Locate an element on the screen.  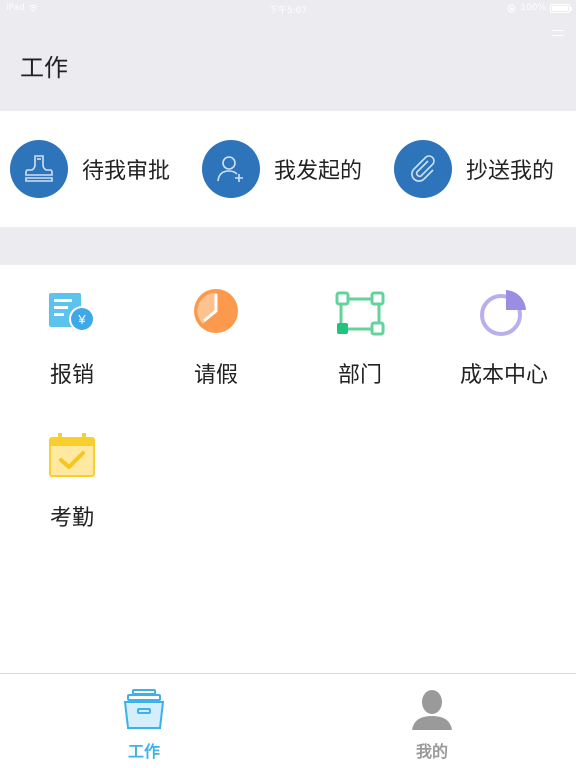
approval-label: 待我审批 is located at coordinates (126, 171).